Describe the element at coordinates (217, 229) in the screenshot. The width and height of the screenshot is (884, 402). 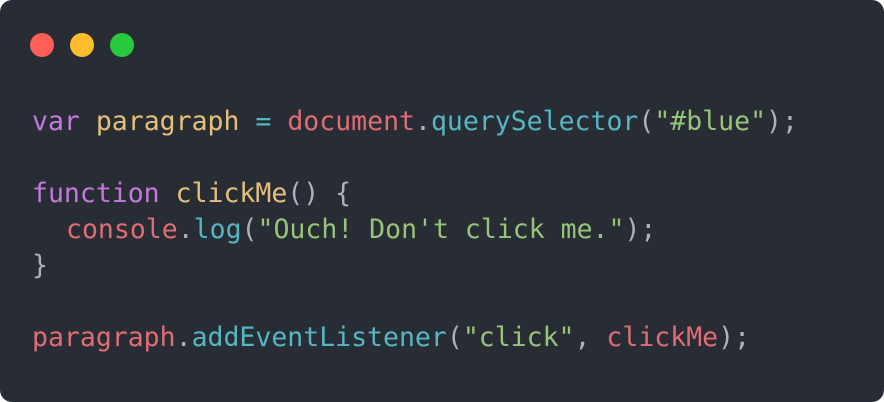
I see `code-token-method: log` at that location.